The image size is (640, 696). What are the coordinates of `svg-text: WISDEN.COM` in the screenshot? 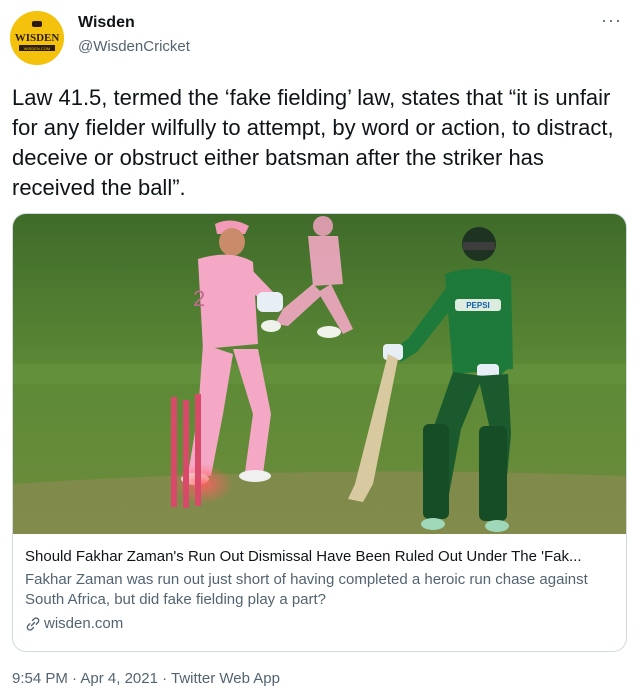 It's located at (37, 48).